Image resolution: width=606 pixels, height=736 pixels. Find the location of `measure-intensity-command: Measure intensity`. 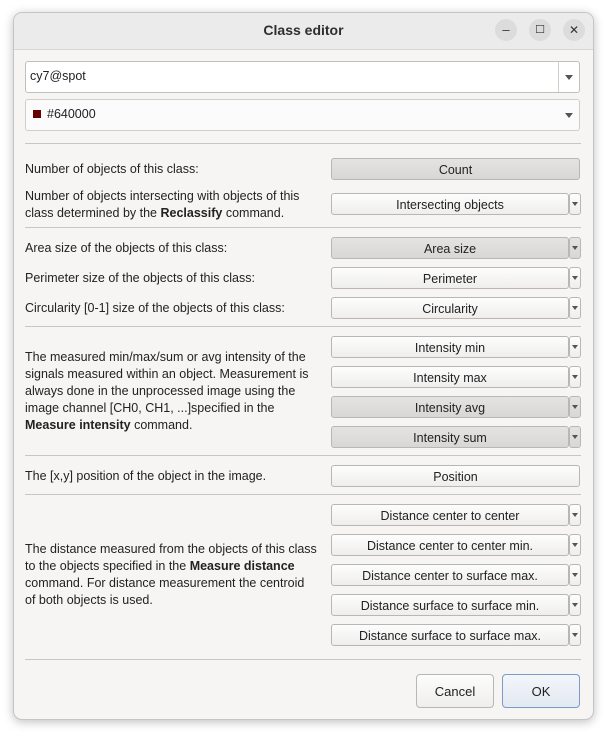

measure-intensity-command: Measure intensity is located at coordinates (78, 425).